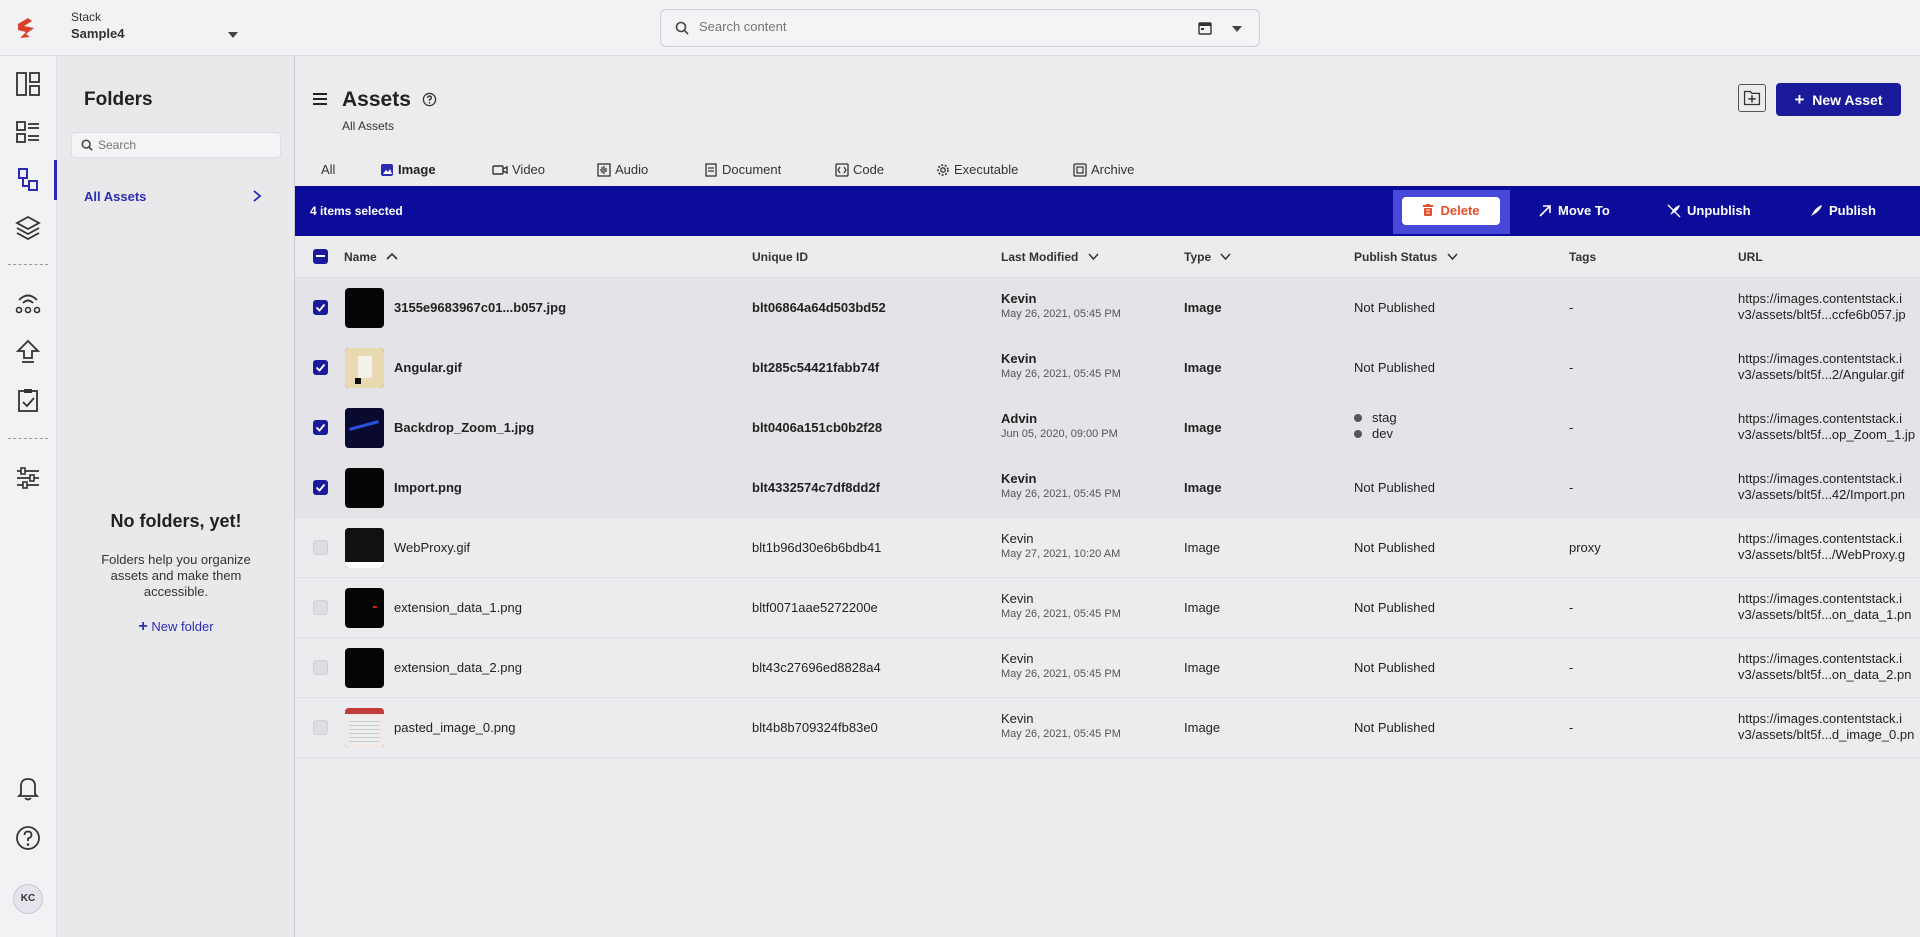  What do you see at coordinates (1585, 547) in the screenshot?
I see `asset-tags: proxy` at bounding box center [1585, 547].